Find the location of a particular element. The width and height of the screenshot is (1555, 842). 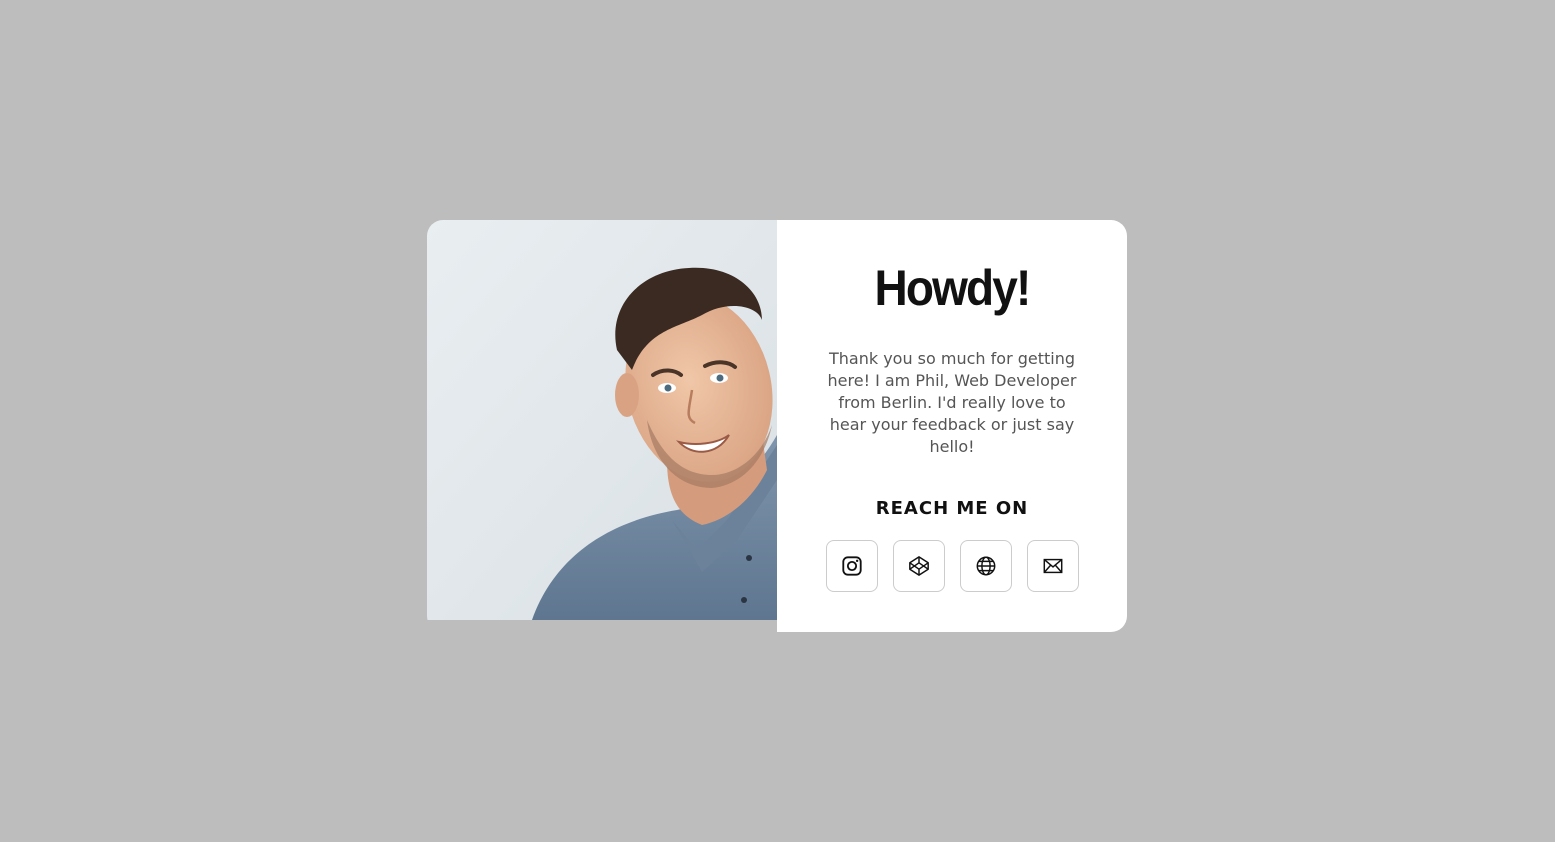

instagram-icon is located at coordinates (852, 566).